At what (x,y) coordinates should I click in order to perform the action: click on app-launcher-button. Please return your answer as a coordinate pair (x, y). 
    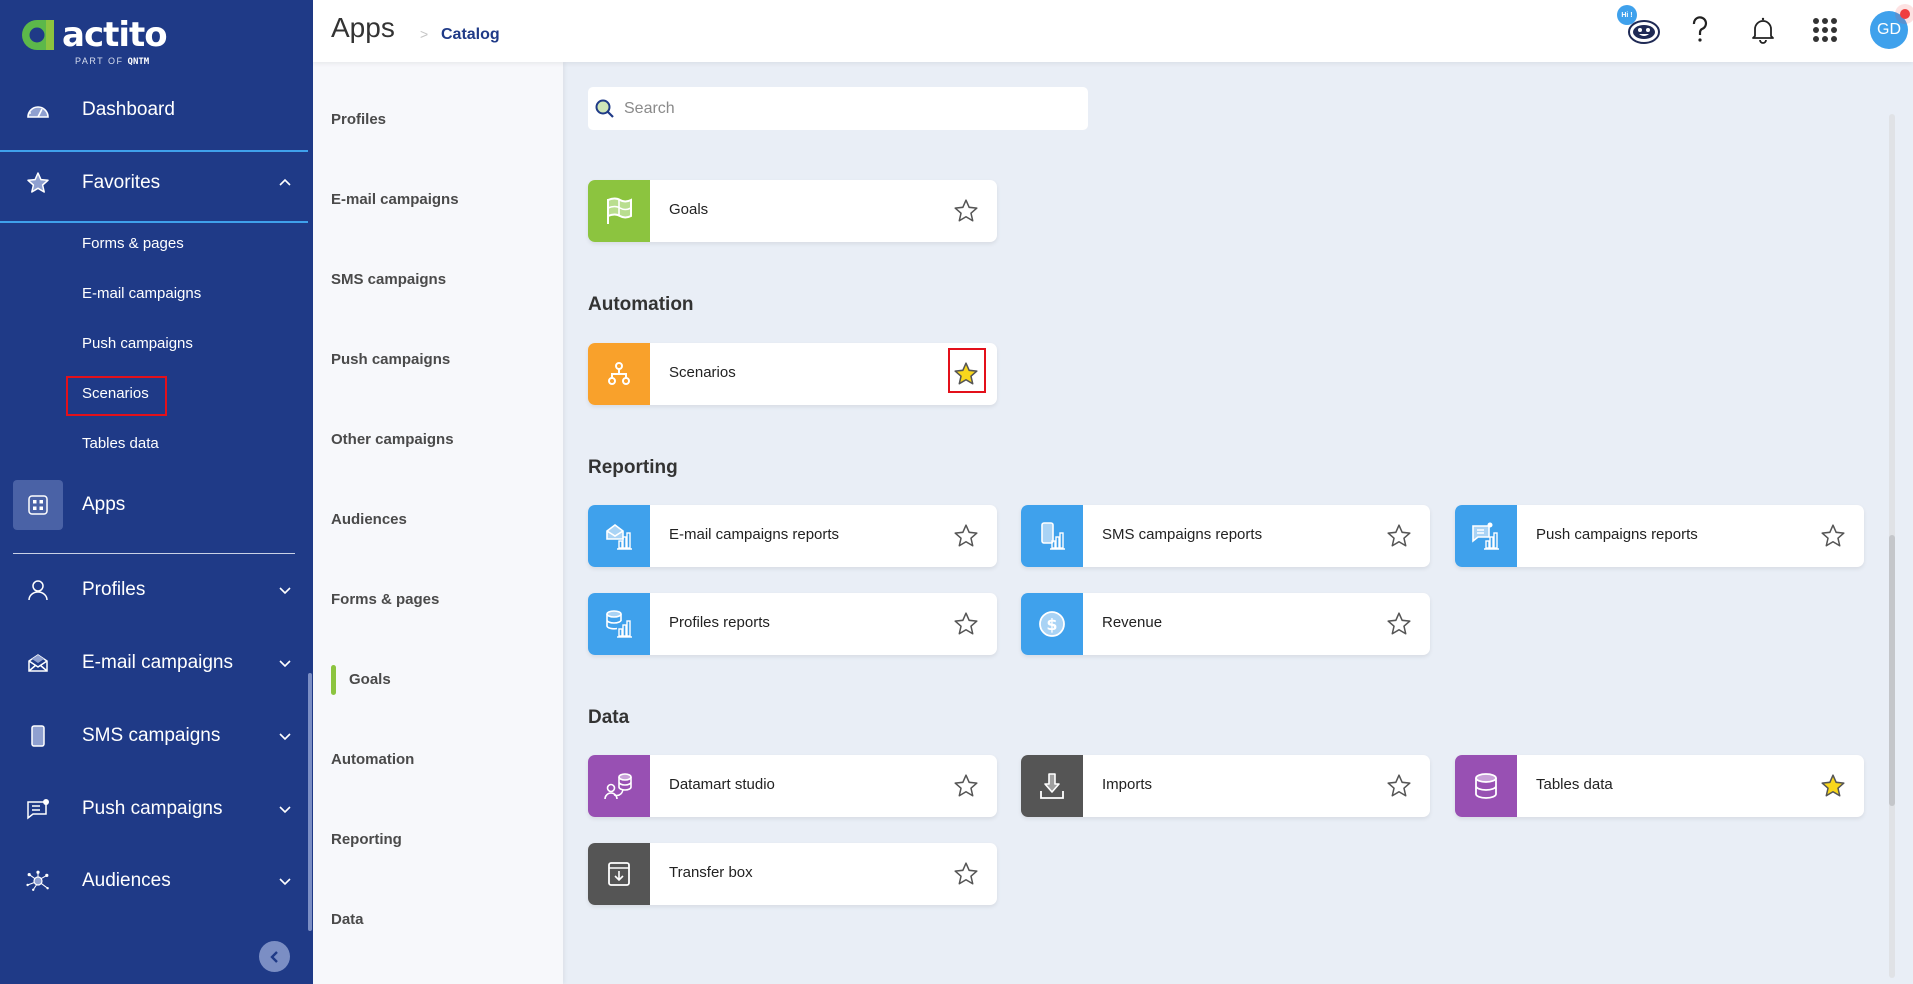
    Looking at the image, I should click on (1825, 30).